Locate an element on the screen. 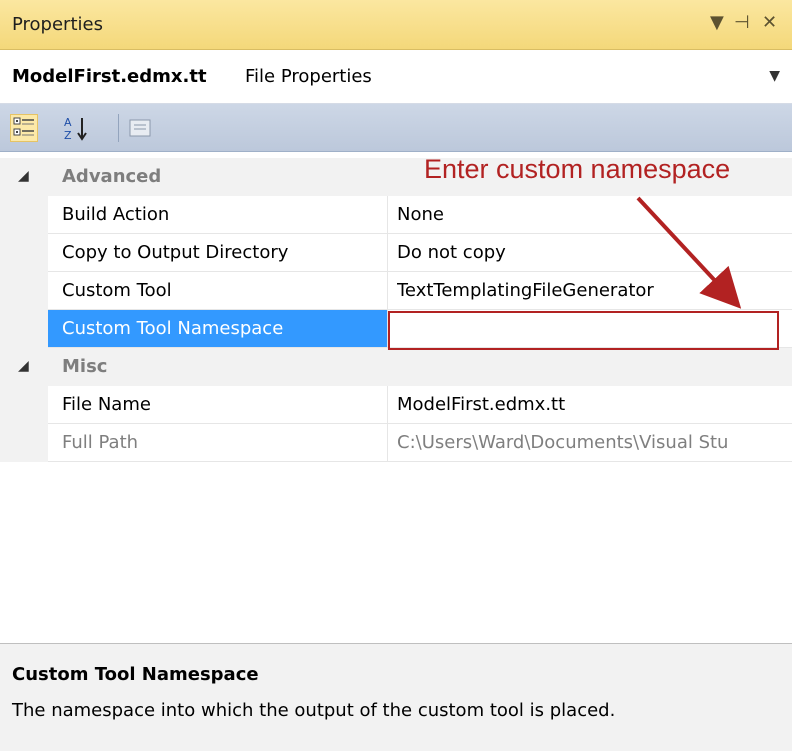  property-row-copy-to-output: Copy to Output Directory Do not copy is located at coordinates (396, 253).